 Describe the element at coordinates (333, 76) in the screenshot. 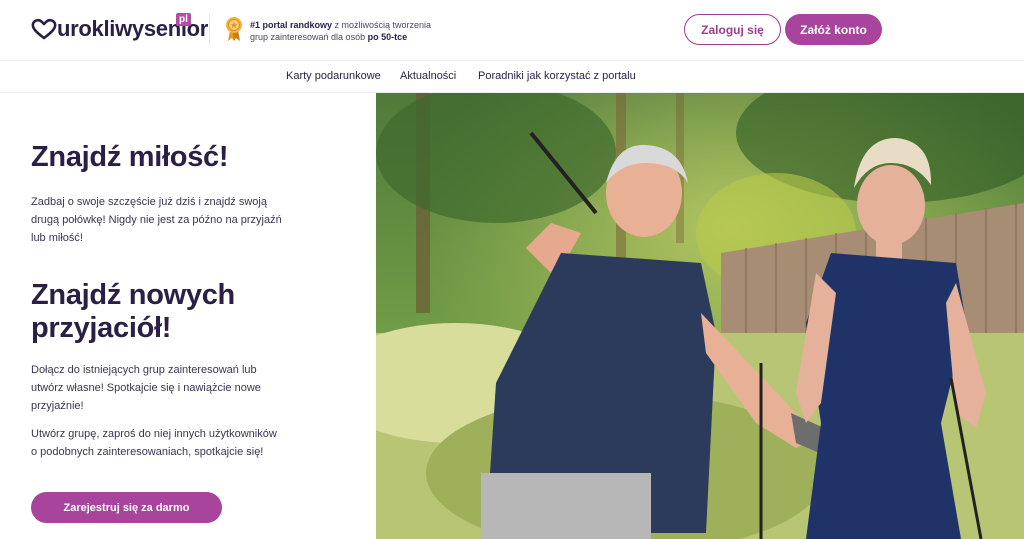

I see `nav-item-gift-cards: Karty podarunkowe` at that location.